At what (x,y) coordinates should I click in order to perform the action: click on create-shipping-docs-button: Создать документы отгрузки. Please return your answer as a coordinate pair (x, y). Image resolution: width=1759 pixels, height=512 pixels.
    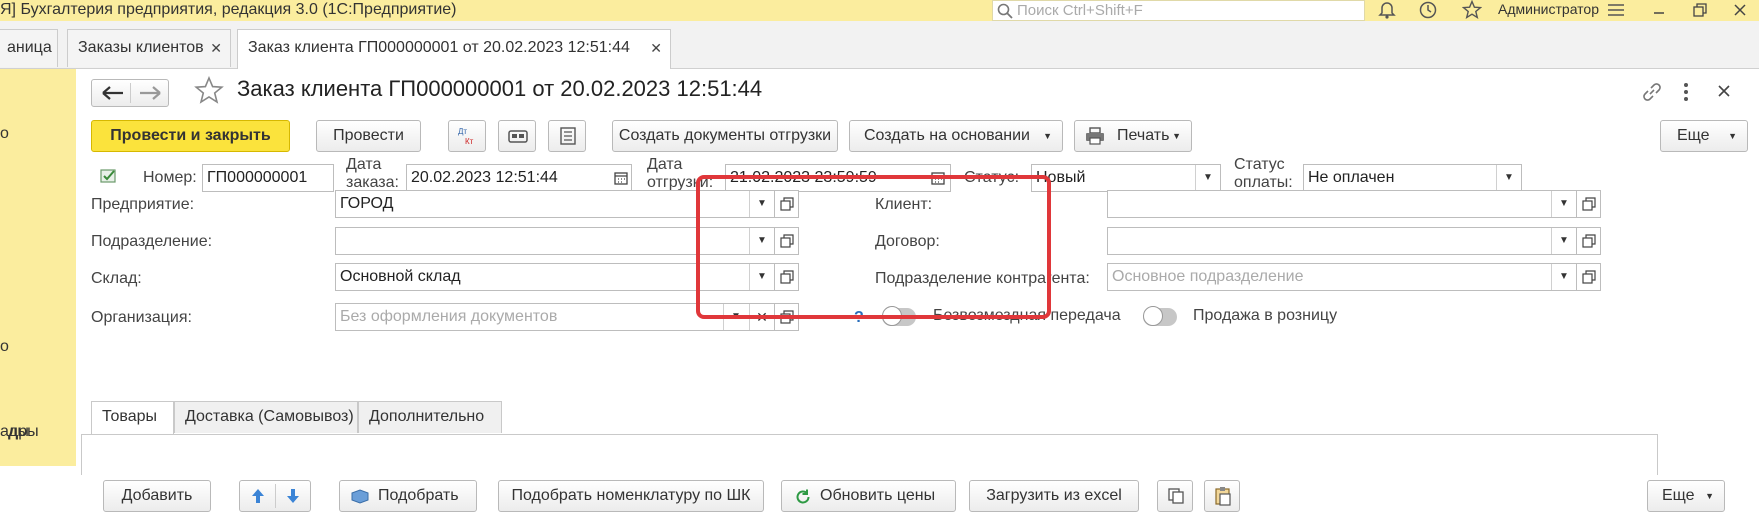
    Looking at the image, I should click on (725, 136).